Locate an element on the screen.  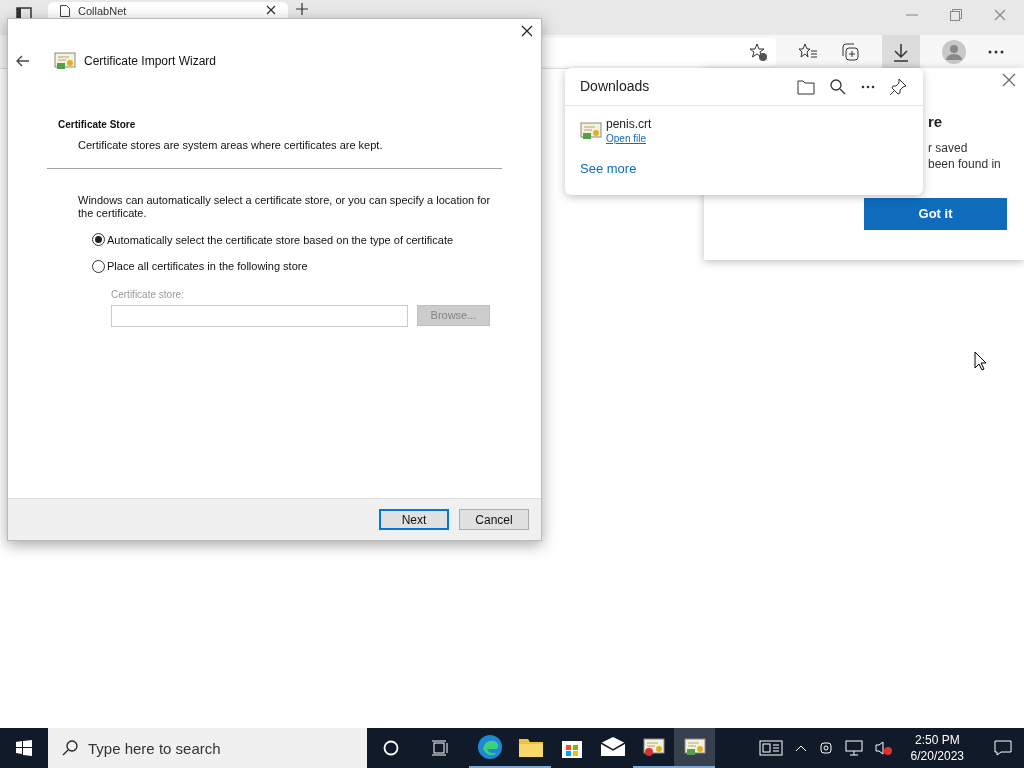
file-name: penis.crt is located at coordinates (629, 124).